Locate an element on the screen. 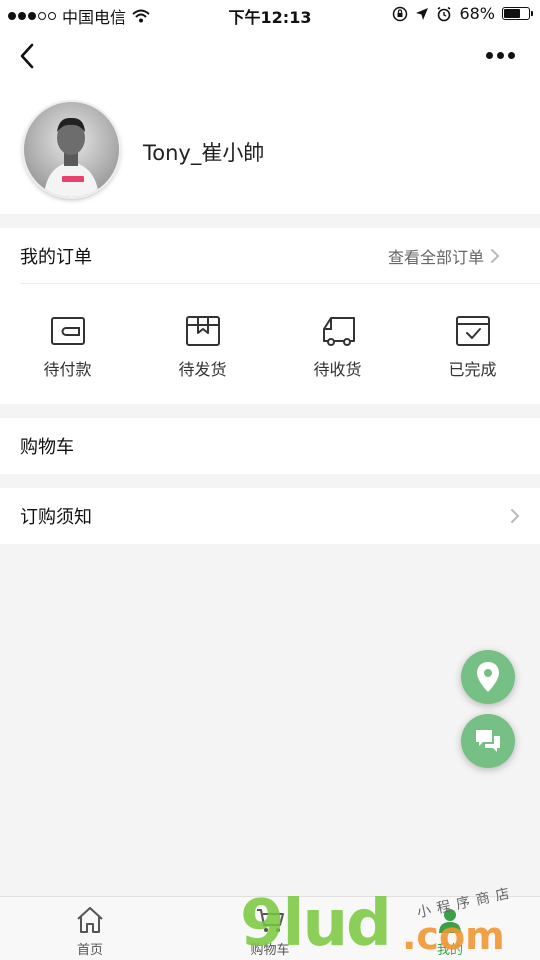 This screenshot has height=960, width=540. order-item-label: 已完成 is located at coordinates (472, 369).